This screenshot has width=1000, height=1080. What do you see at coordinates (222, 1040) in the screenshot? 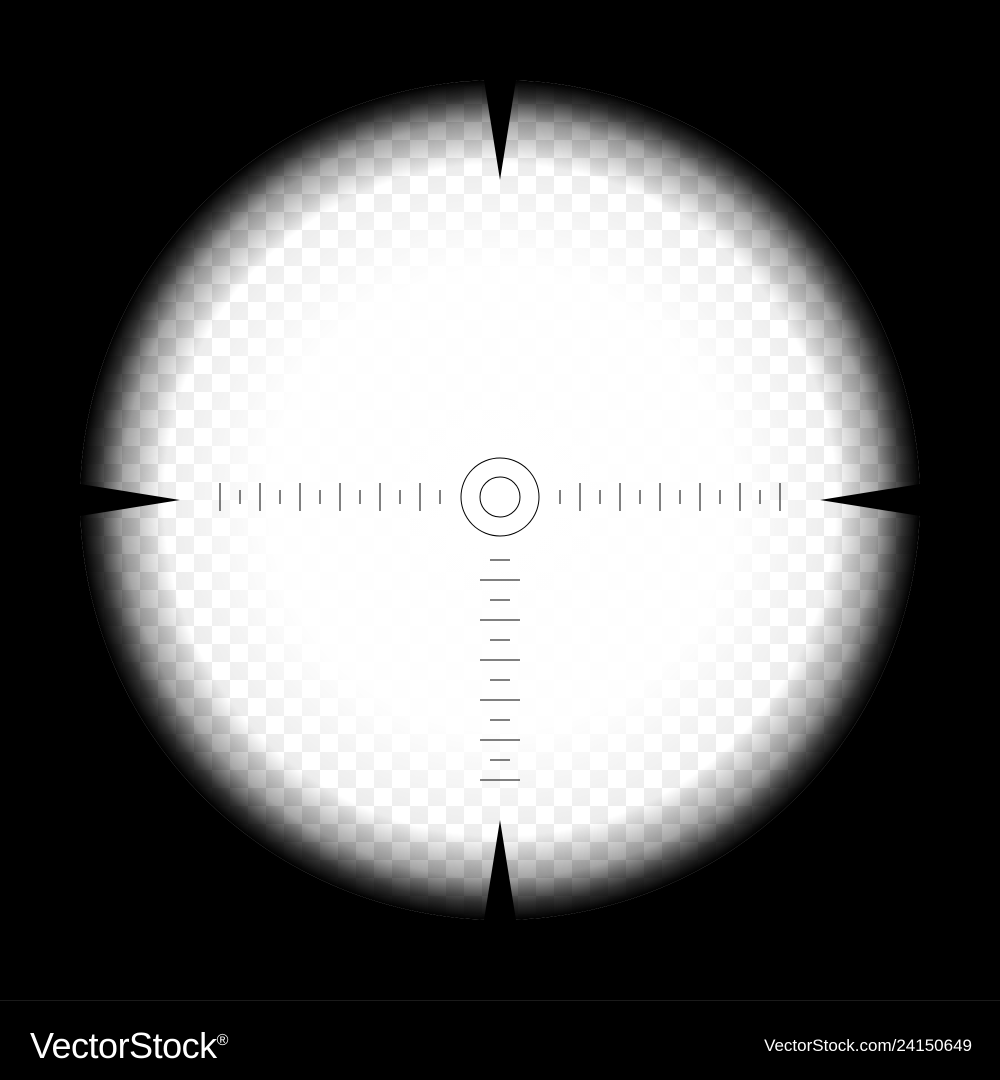
I see `registered-mark: ®` at bounding box center [222, 1040].